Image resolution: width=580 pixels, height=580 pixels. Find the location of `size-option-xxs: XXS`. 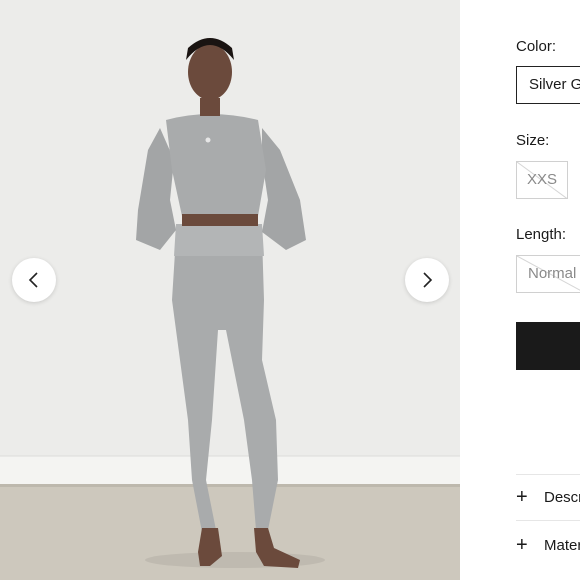

size-option-xxs: XXS is located at coordinates (542, 180).